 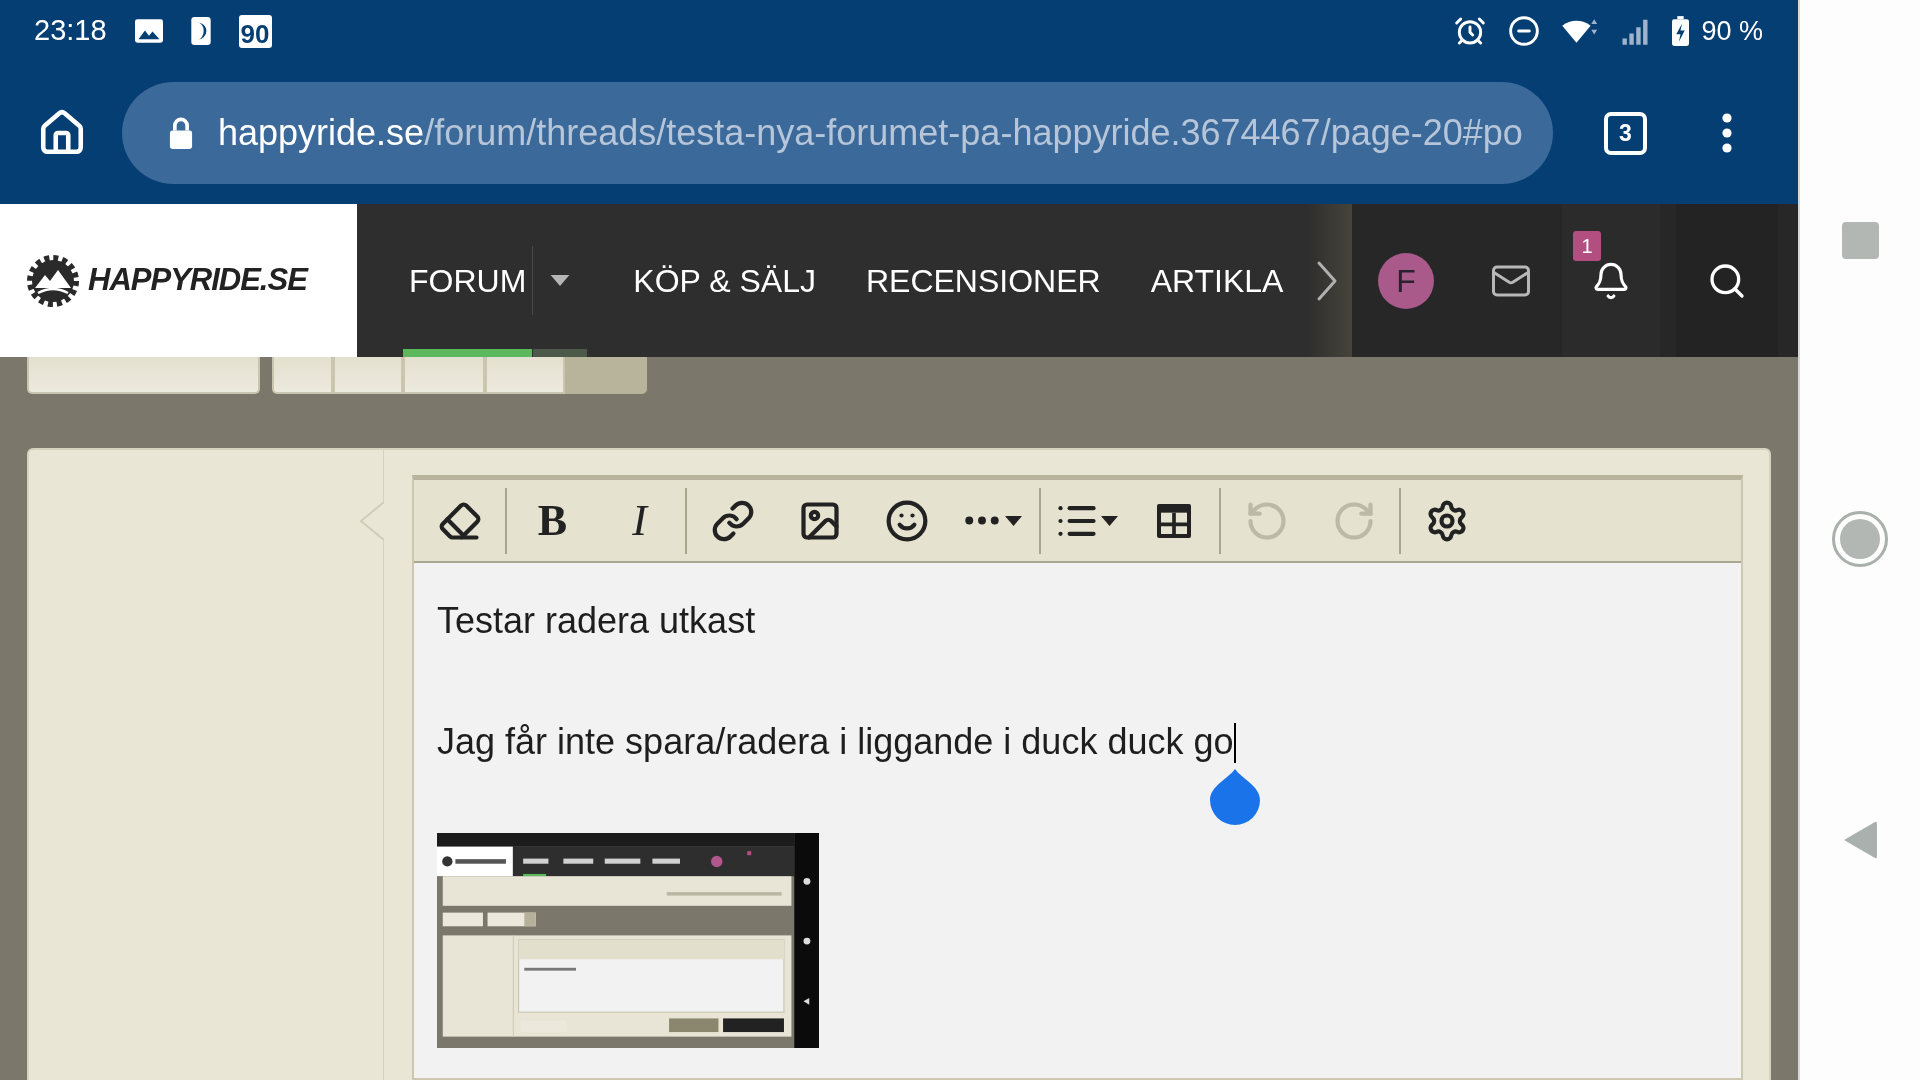 I want to click on nav-tab: RECENSIONER, so click(x=983, y=280).